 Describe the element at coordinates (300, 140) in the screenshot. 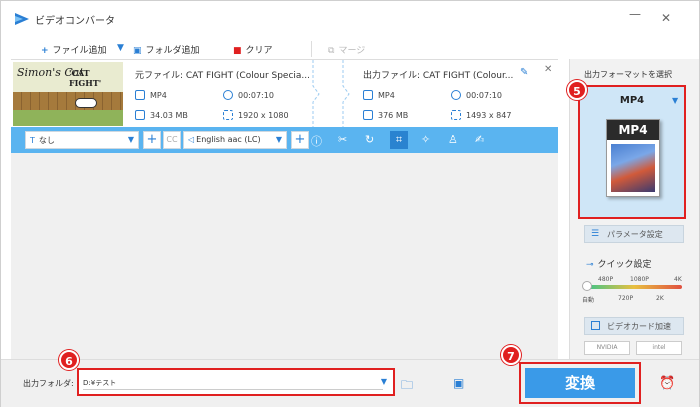

I see `add-audio-button: +` at that location.